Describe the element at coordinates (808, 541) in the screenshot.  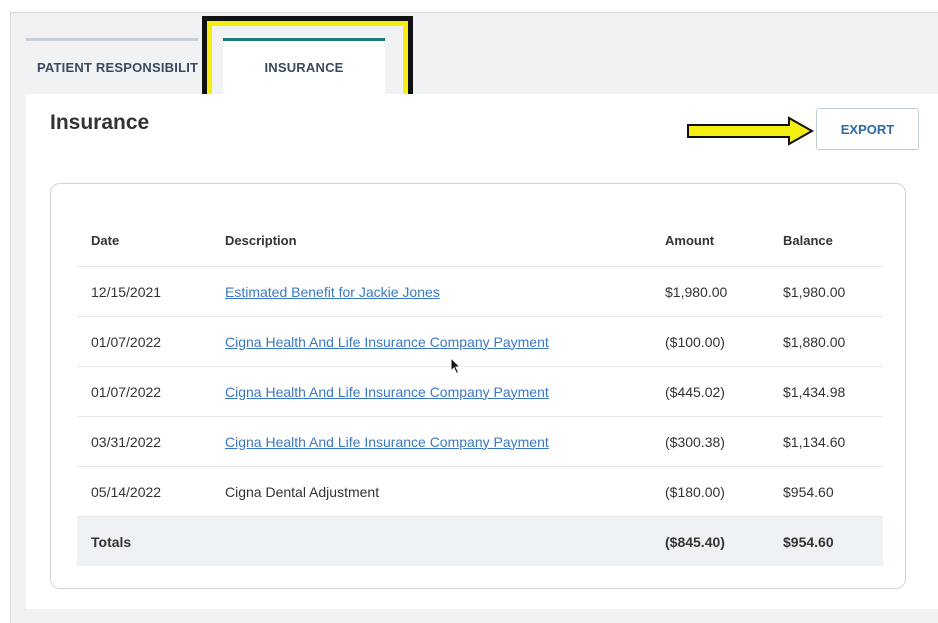
I see `totals-balance: $954.60` at that location.